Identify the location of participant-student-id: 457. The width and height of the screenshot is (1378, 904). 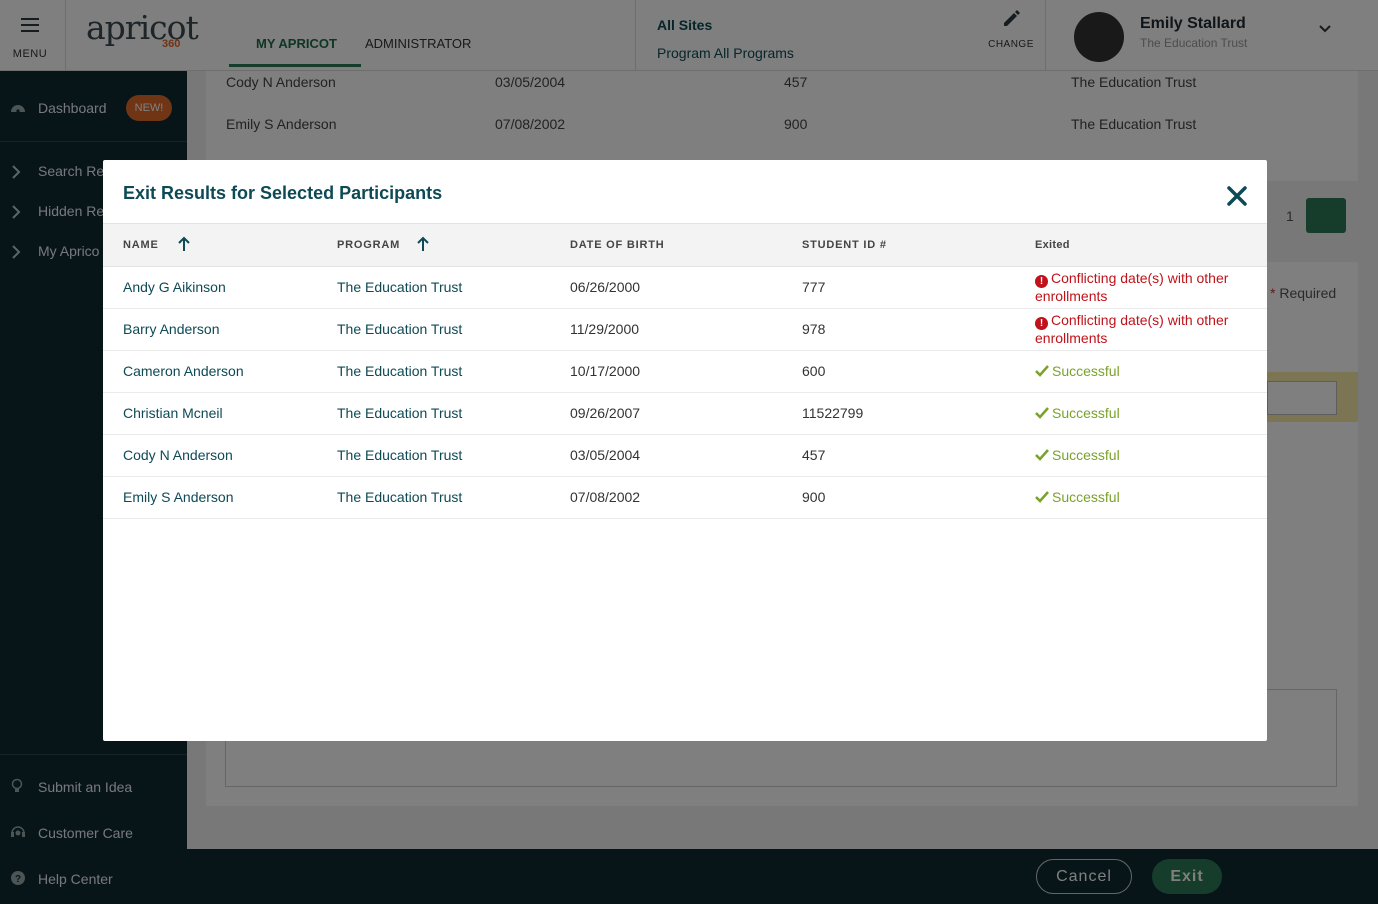
(814, 455).